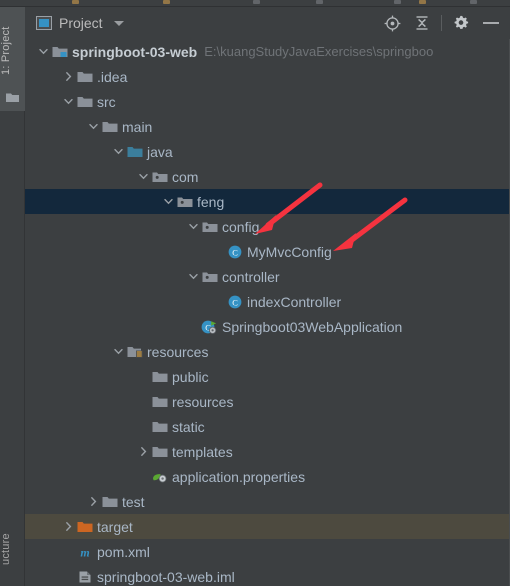  I want to click on tree-row-templates: templates, so click(267, 451).